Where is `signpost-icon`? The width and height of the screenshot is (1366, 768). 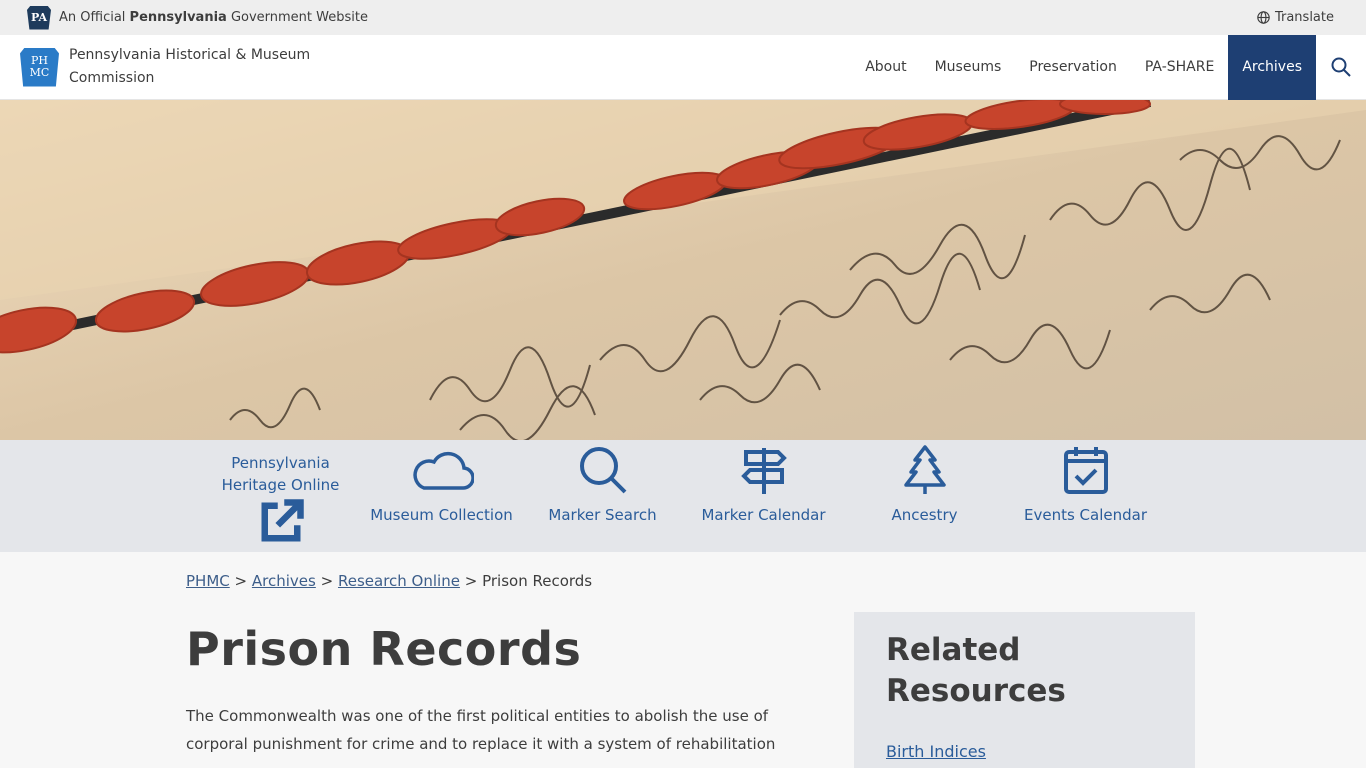 signpost-icon is located at coordinates (763, 471).